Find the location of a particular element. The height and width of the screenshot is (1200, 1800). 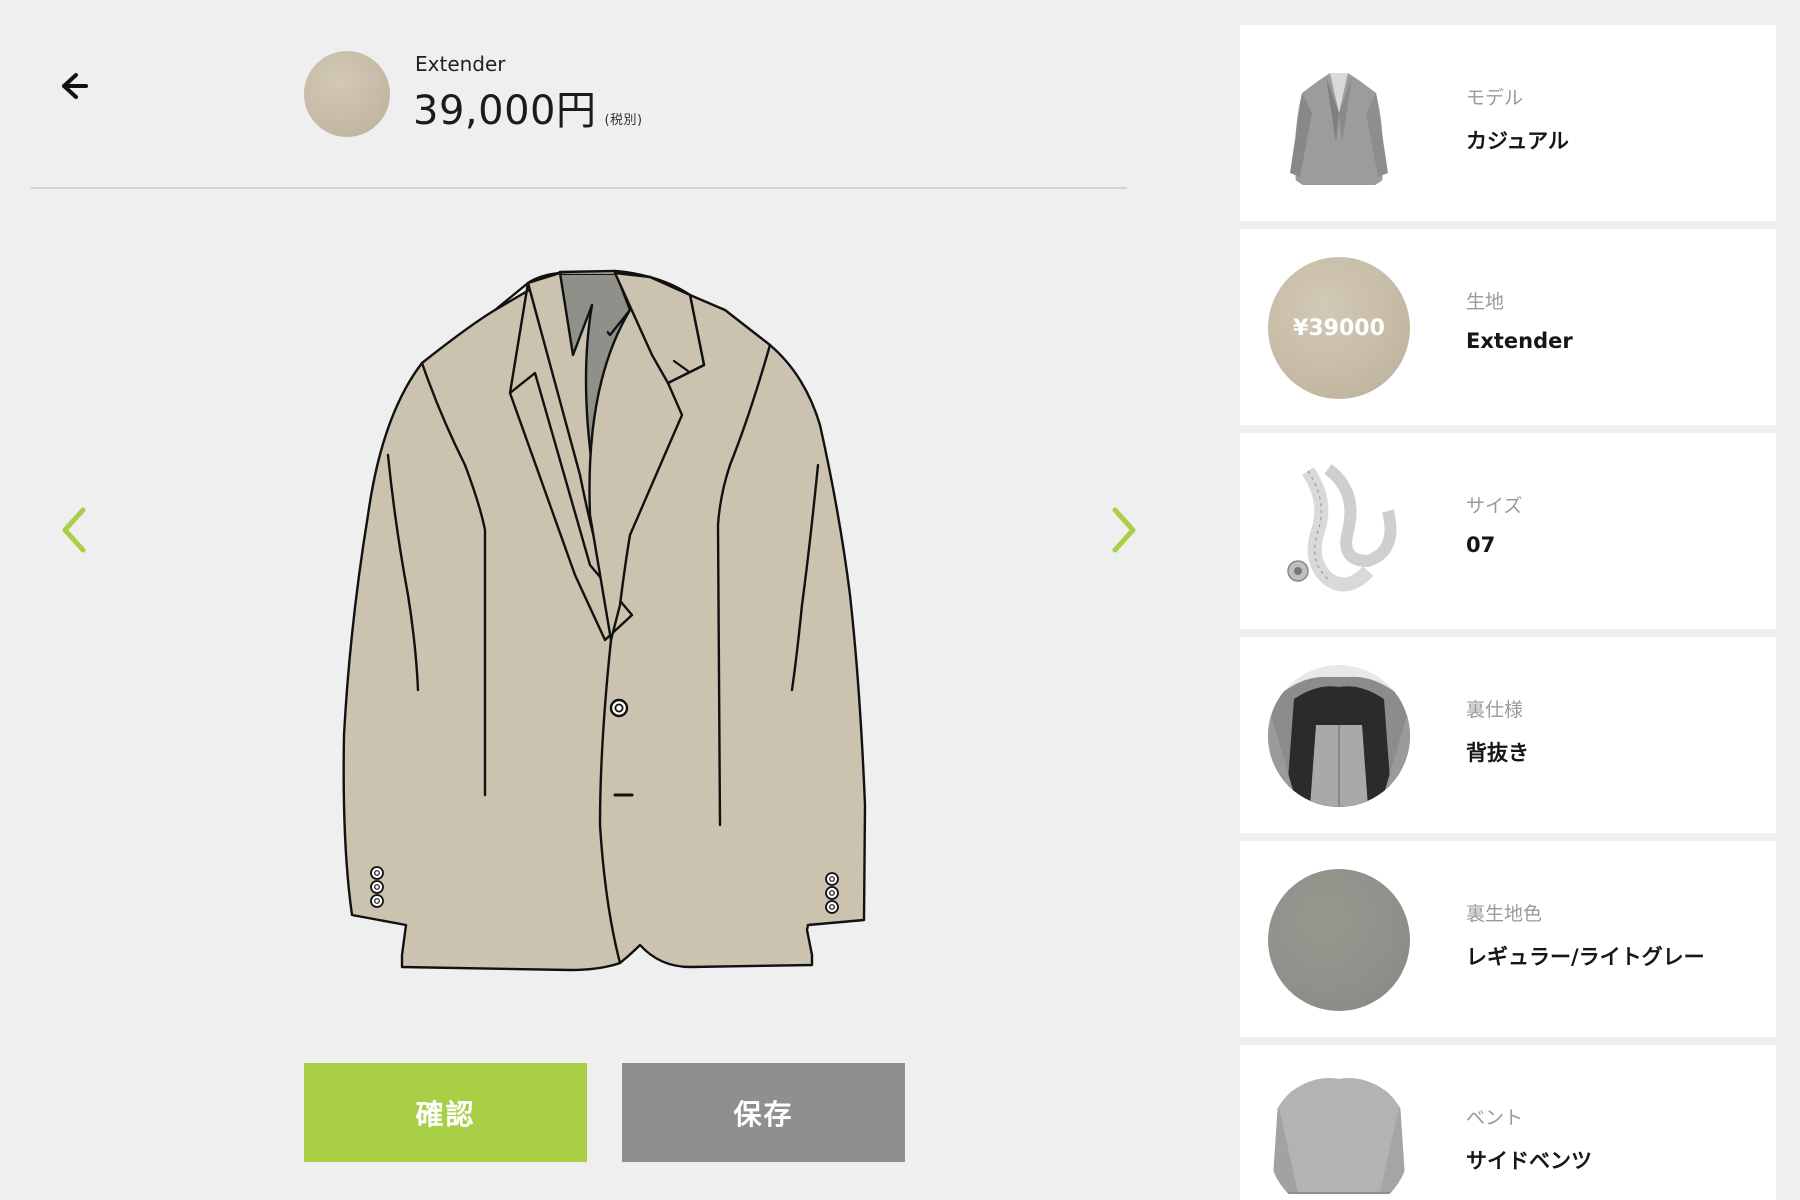

option-value: 07 is located at coordinates (1481, 545).